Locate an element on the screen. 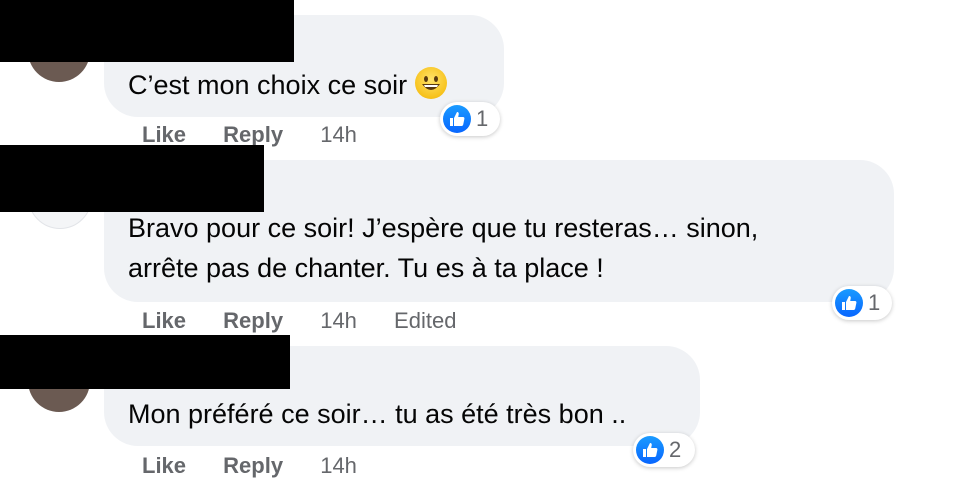 The width and height of the screenshot is (980, 487). thumbs-up-icon is located at coordinates (650, 450).